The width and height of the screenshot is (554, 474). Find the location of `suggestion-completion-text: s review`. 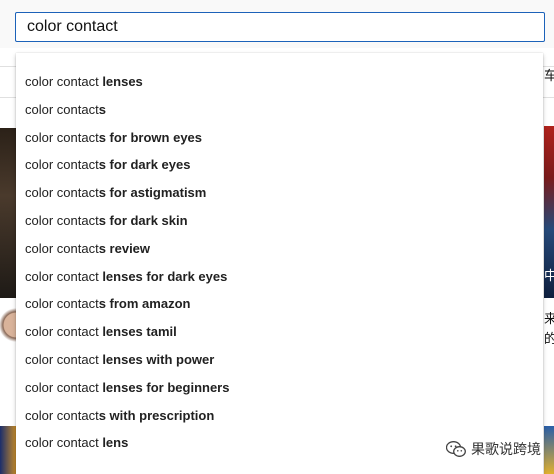

suggestion-completion-text: s review is located at coordinates (124, 248).